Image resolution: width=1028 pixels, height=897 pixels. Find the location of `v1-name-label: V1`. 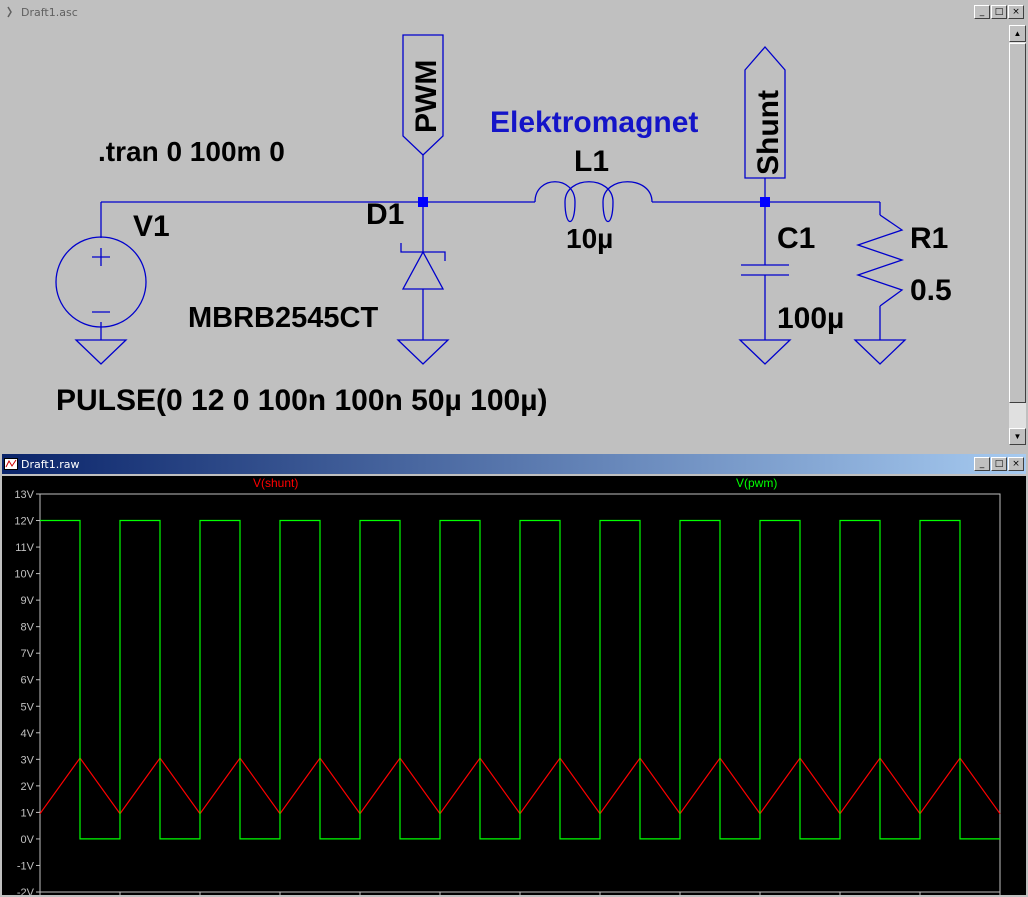

v1-name-label: V1 is located at coordinates (151, 226).